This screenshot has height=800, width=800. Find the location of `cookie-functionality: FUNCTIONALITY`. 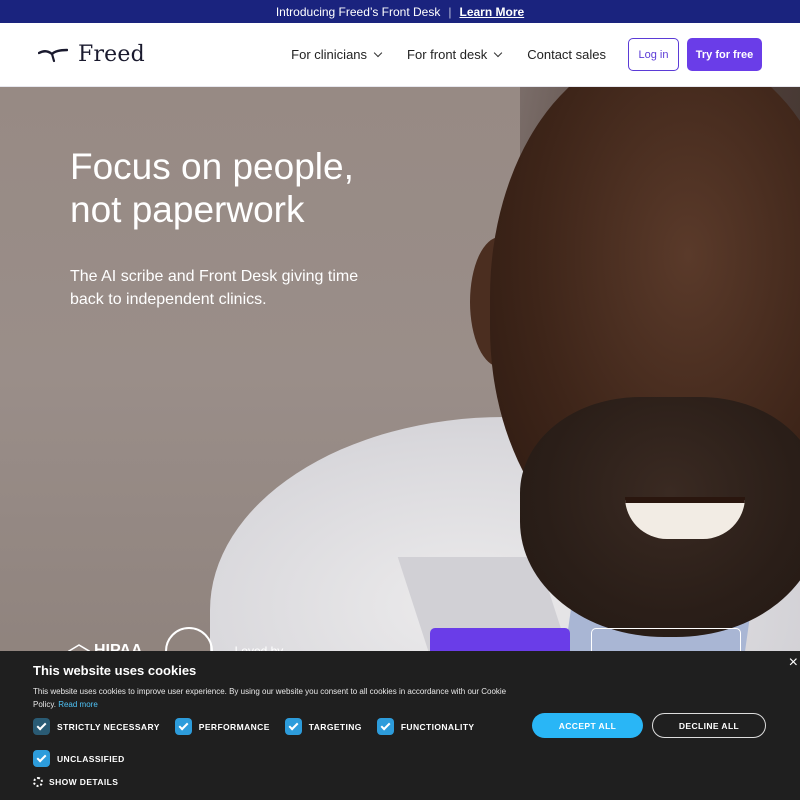

cookie-functionality: FUNCTIONALITY is located at coordinates (425, 726).